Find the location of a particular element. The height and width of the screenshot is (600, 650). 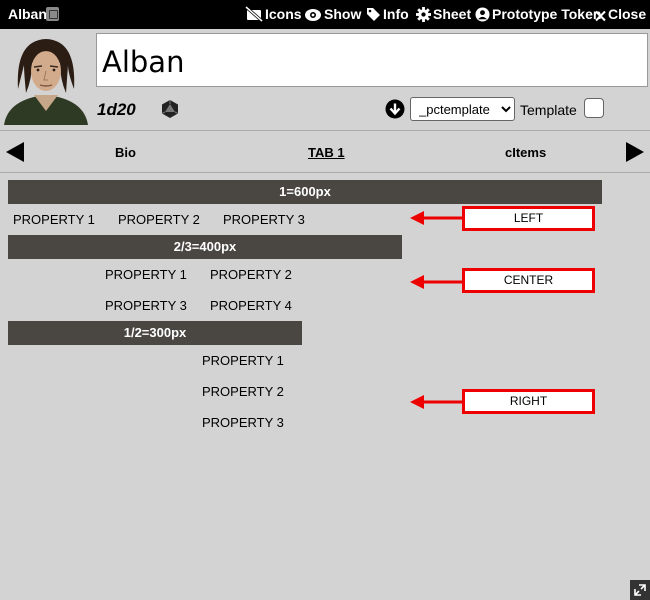

tab-next-arrow is located at coordinates (635, 152).